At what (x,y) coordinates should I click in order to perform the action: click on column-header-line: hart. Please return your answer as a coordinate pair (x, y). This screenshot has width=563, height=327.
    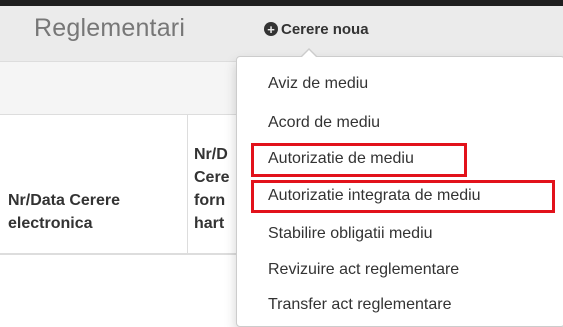
    Looking at the image, I should click on (209, 223).